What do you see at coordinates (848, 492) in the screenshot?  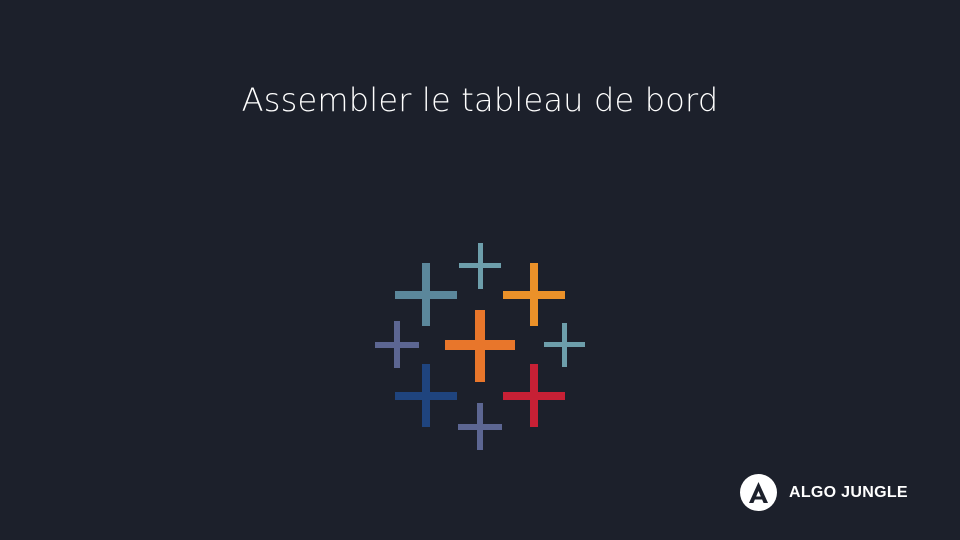 I see `brand-name: ALGO JUNGLE` at bounding box center [848, 492].